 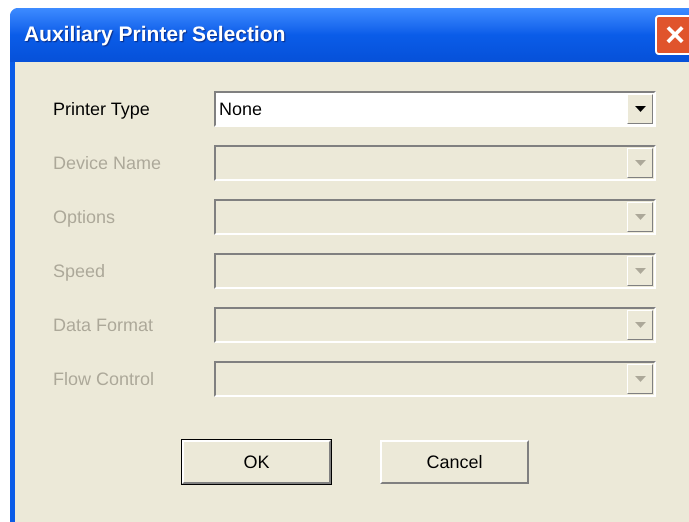 What do you see at coordinates (155, 35) in the screenshot?
I see `window-title: Auxiliary Printer Selection` at bounding box center [155, 35].